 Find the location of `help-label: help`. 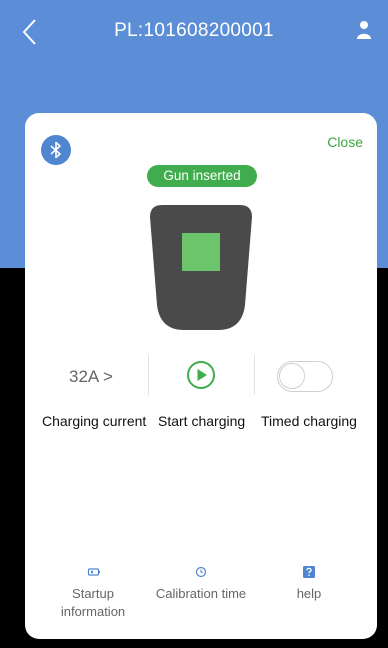

help-label: help is located at coordinates (309, 593).